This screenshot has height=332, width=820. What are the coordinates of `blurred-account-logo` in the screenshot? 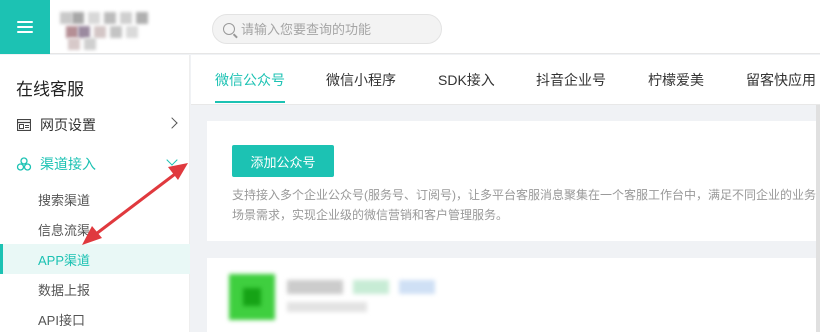 It's located at (109, 30).